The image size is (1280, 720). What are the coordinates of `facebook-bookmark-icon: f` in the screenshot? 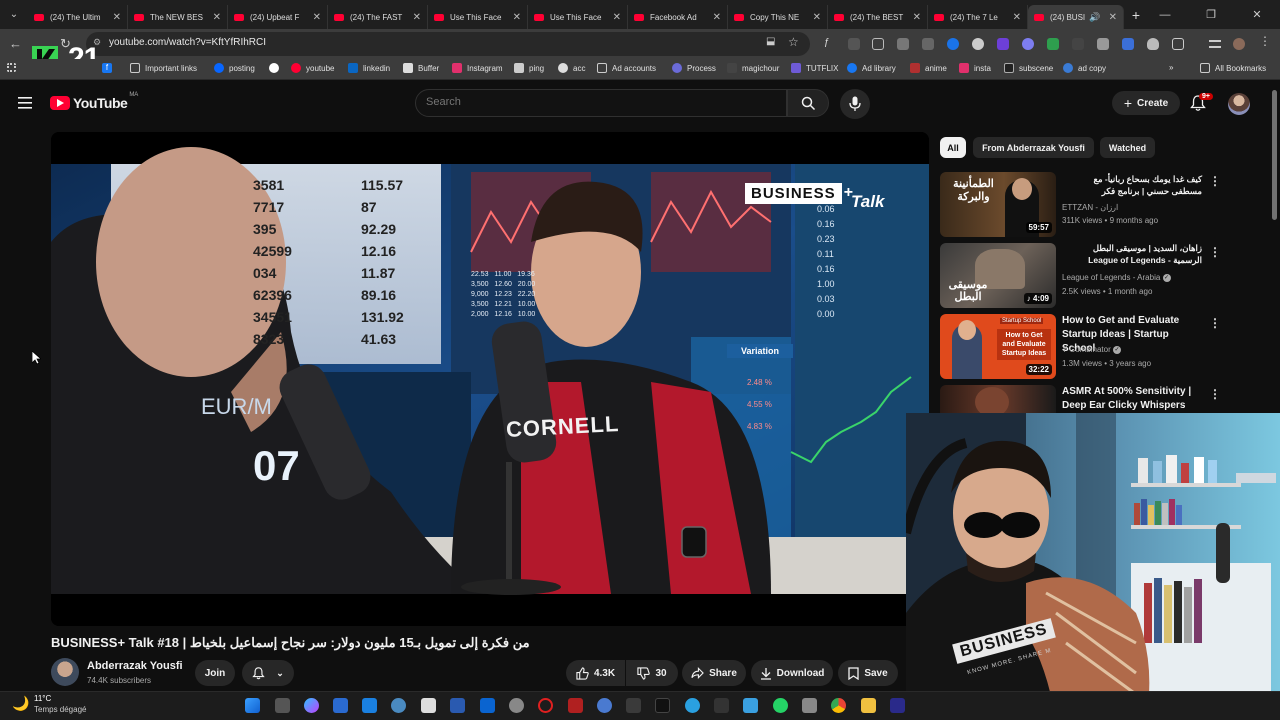 It's located at (109, 68).